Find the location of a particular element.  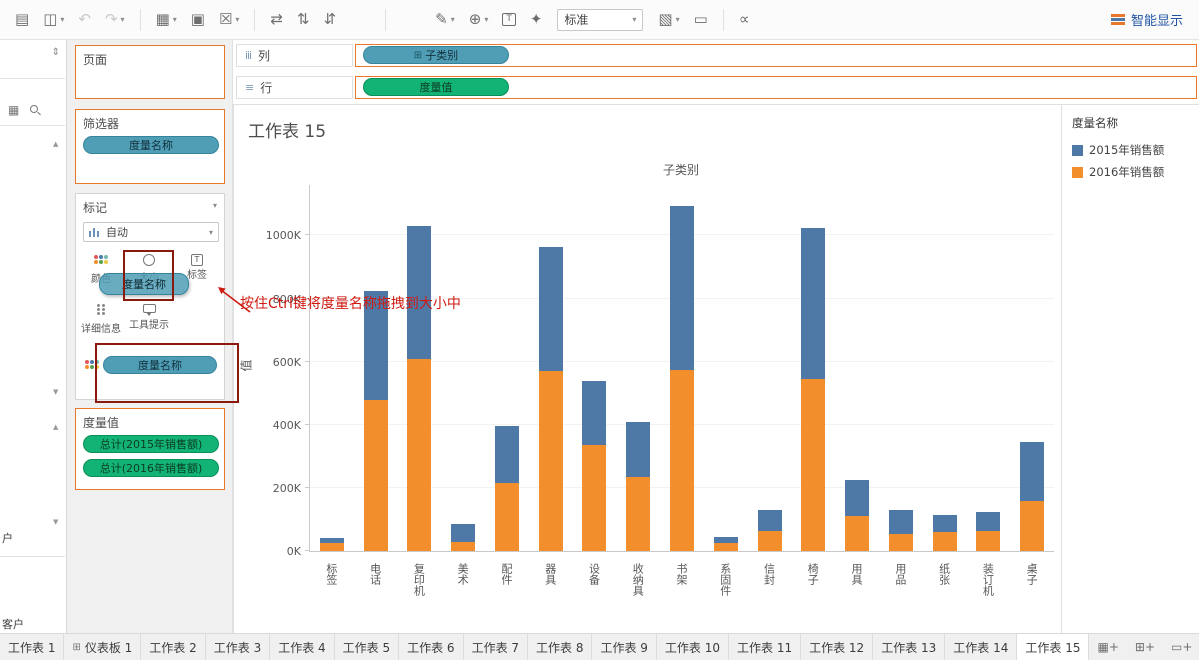

show-cards-icon: ▧ ▾ is located at coordinates (668, 19).